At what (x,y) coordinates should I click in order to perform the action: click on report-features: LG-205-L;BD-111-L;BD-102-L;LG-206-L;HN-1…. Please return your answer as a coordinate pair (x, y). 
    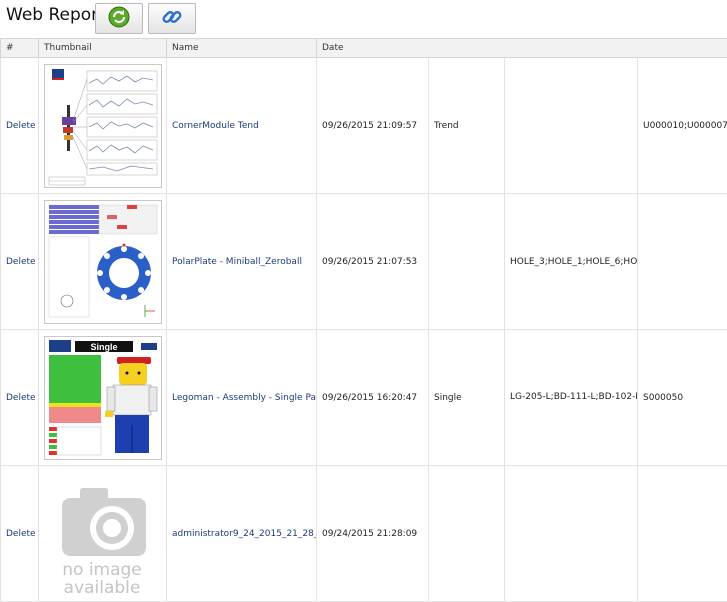
    Looking at the image, I should click on (574, 397).